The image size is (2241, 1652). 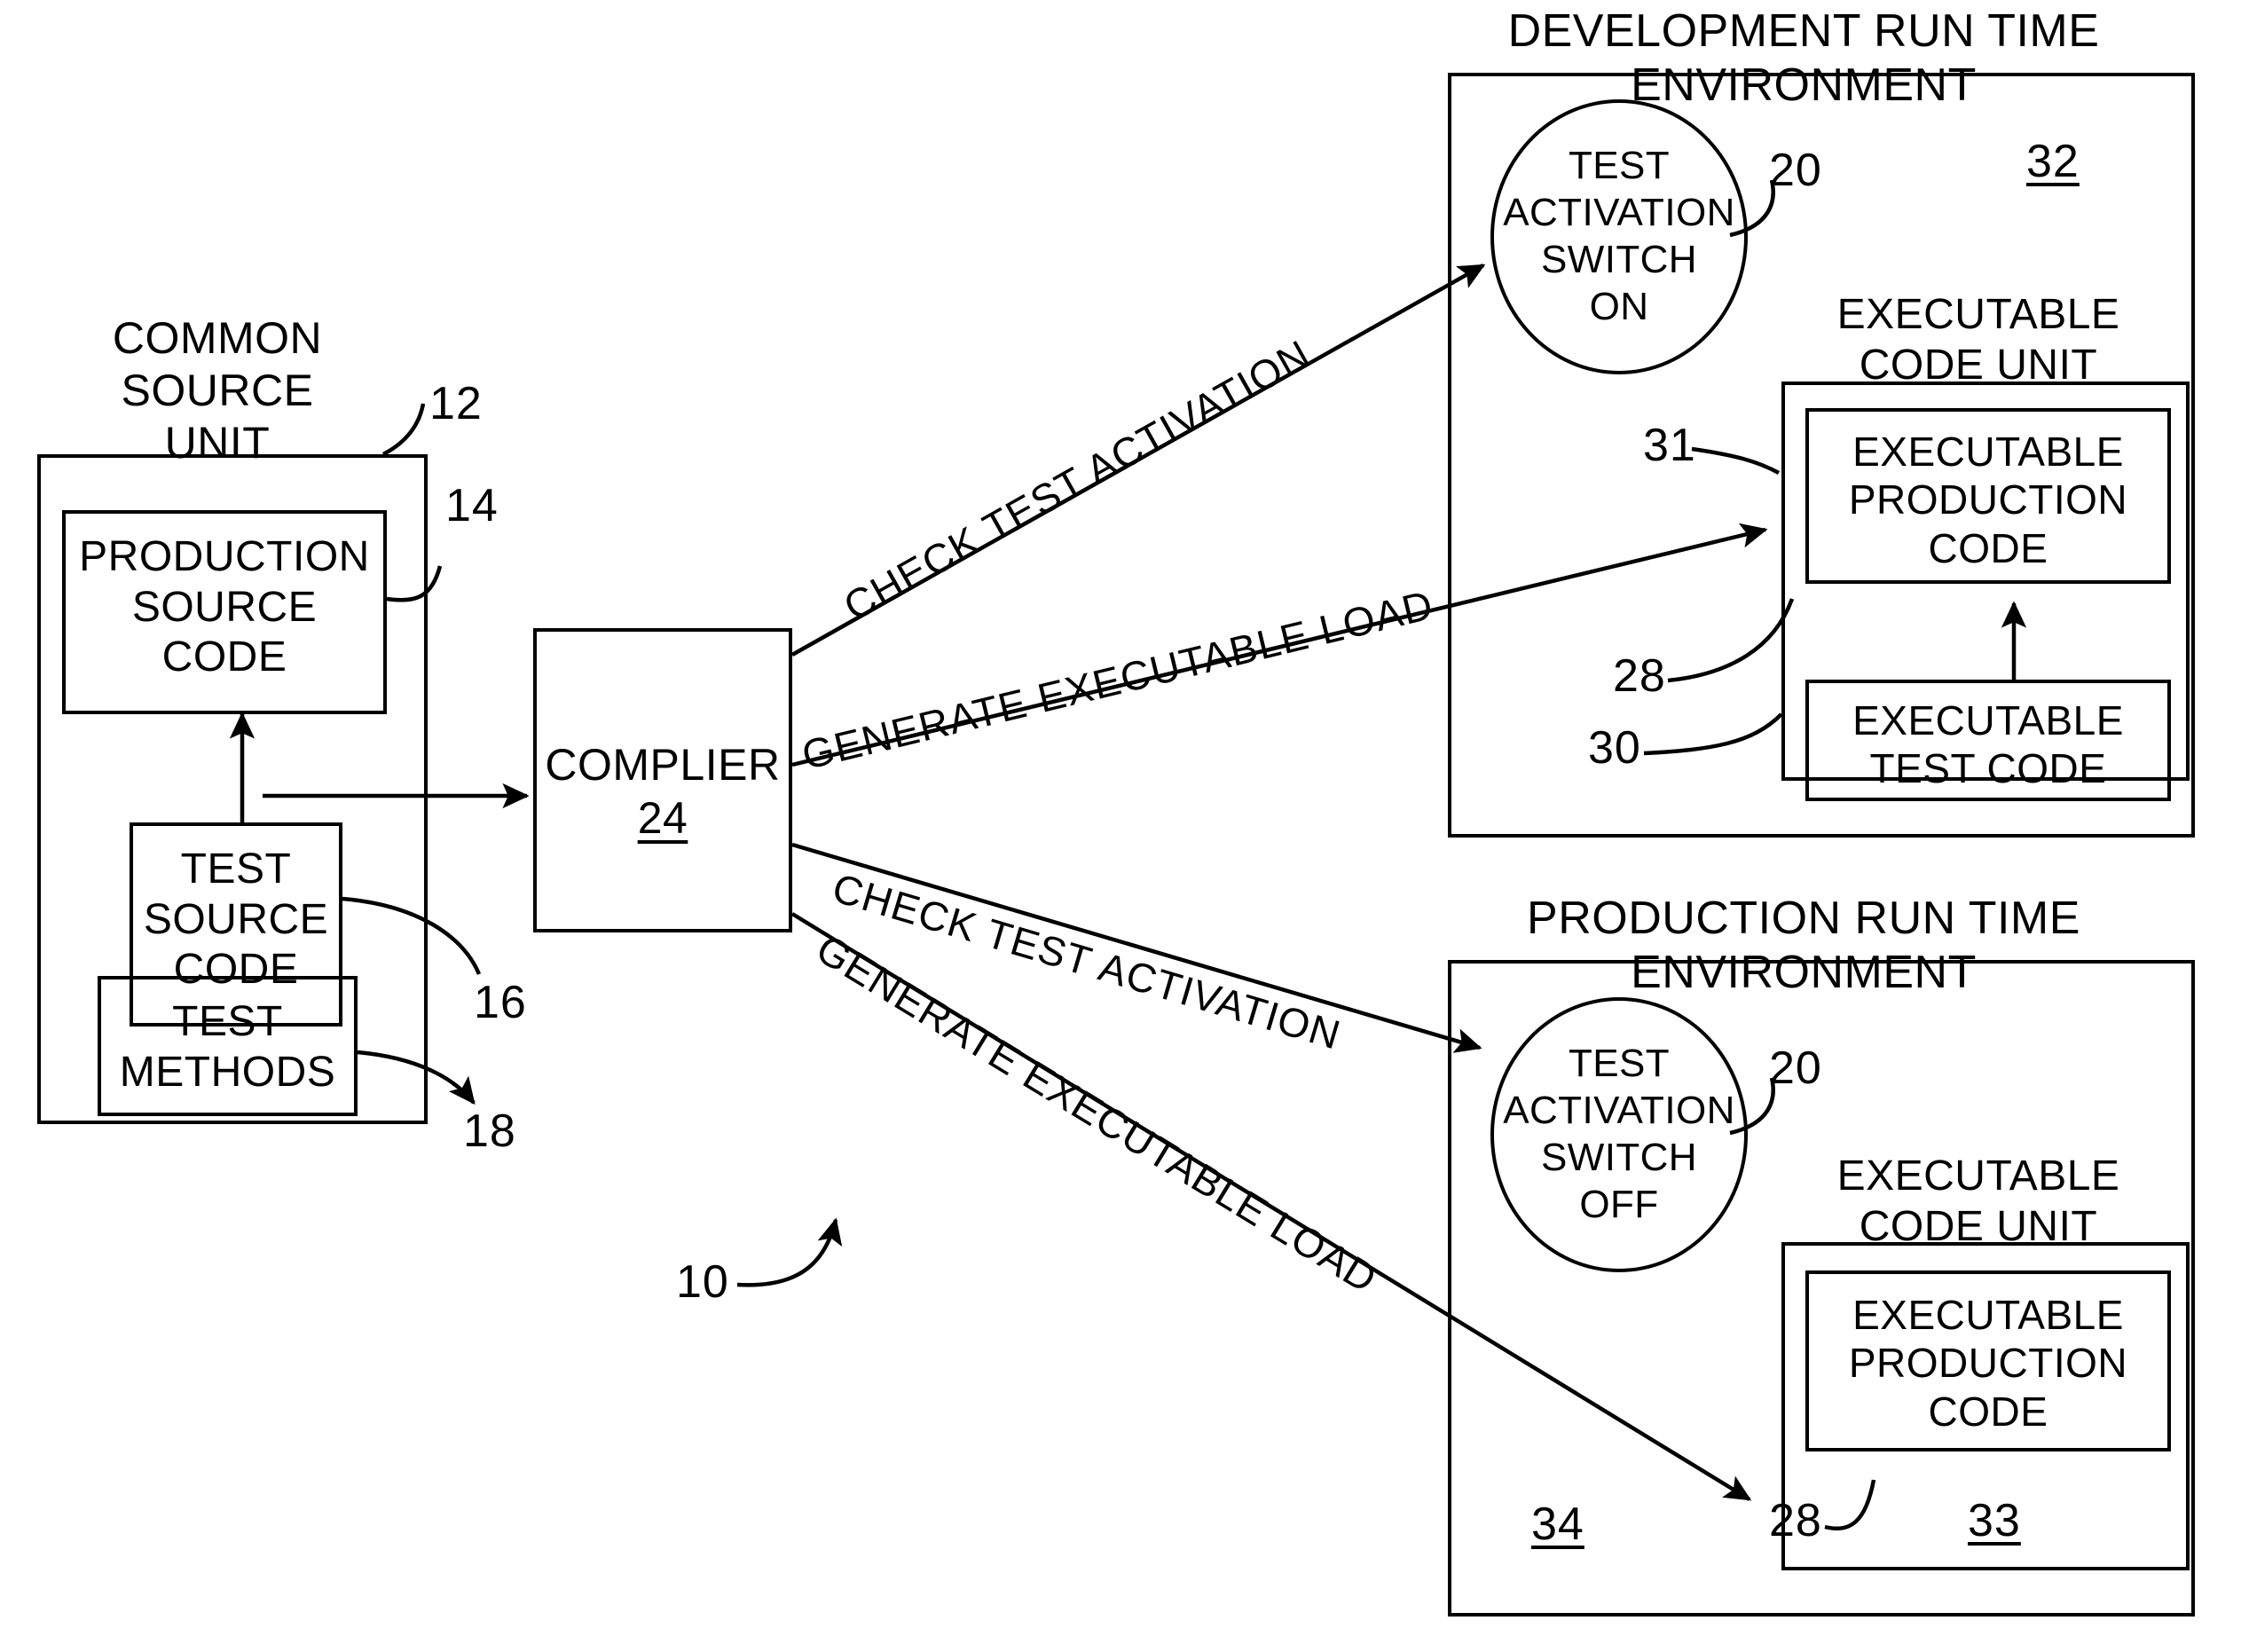 I want to click on ref-number-dev-20: 20, so click(x=1795, y=170).